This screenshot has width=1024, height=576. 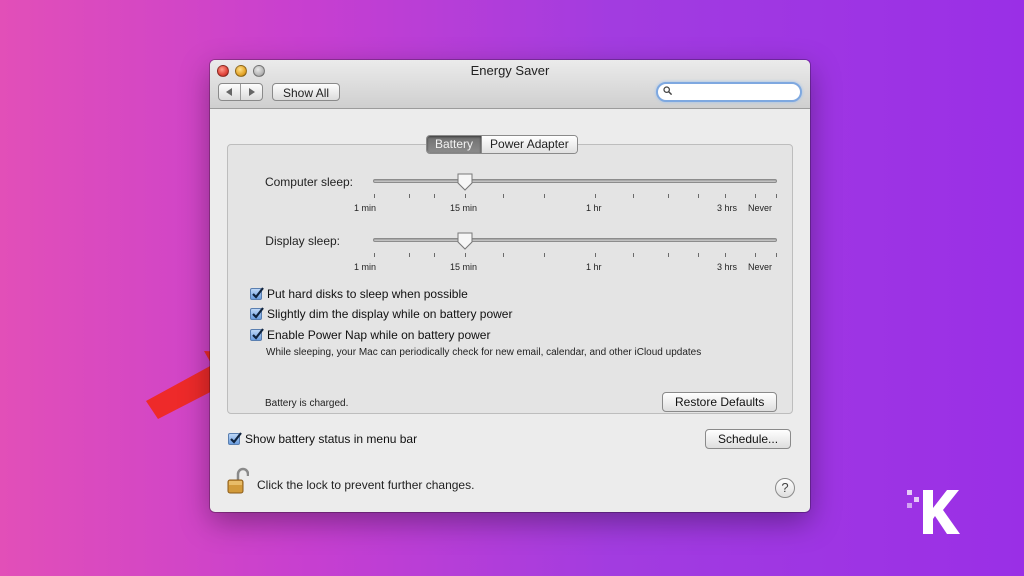 I want to click on back-button, so click(x=229, y=92).